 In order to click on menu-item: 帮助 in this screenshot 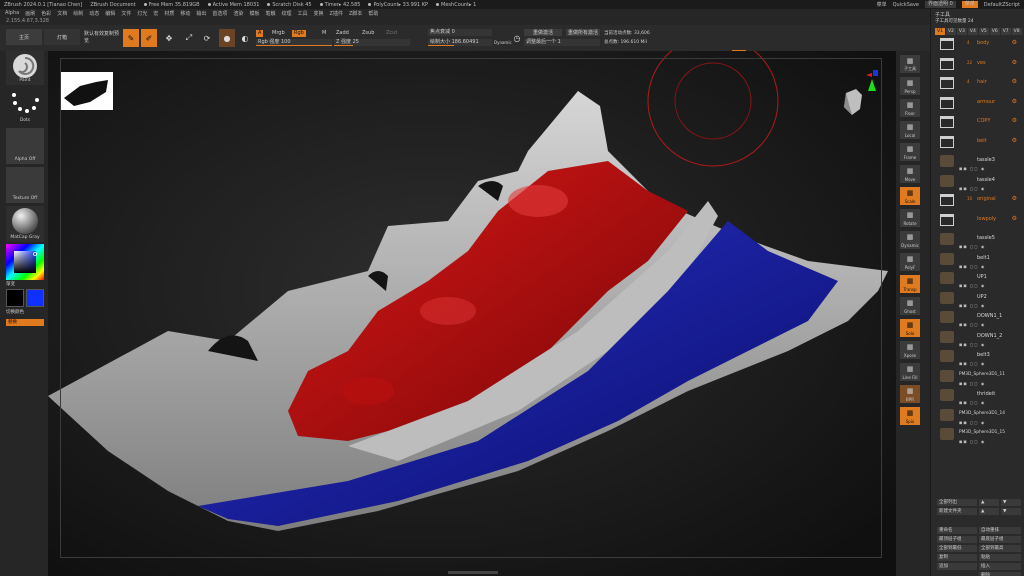, I will do `click(373, 13)`.